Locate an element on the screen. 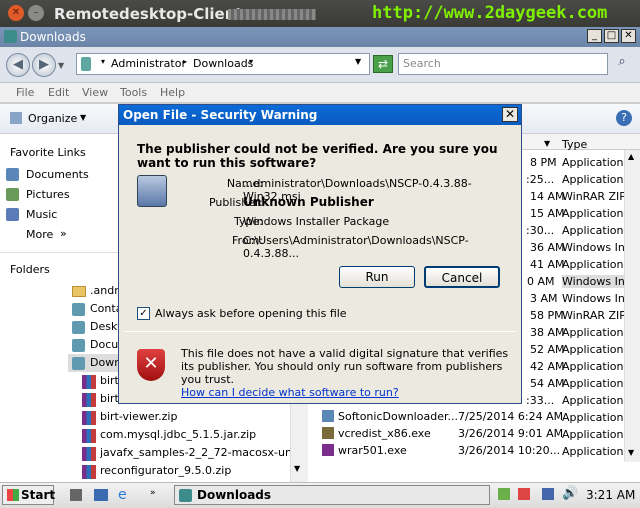 The width and height of the screenshot is (640, 508). file-time: 52 AM is located at coordinates (547, 349).